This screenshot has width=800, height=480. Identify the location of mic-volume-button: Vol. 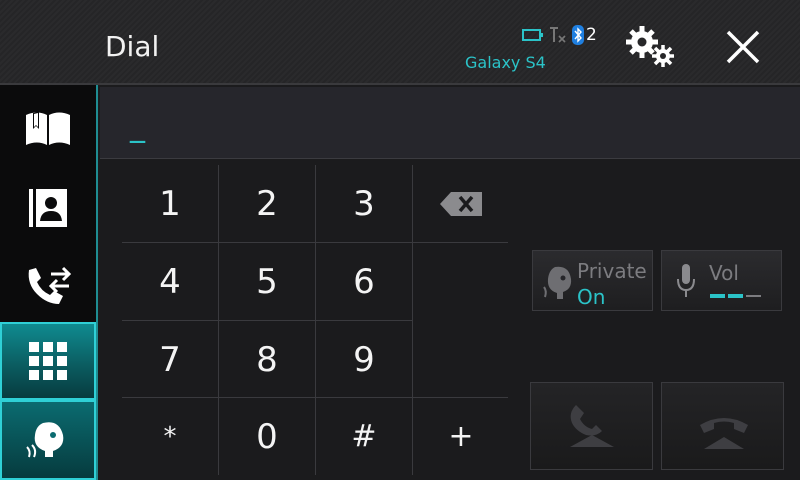
(721, 280).